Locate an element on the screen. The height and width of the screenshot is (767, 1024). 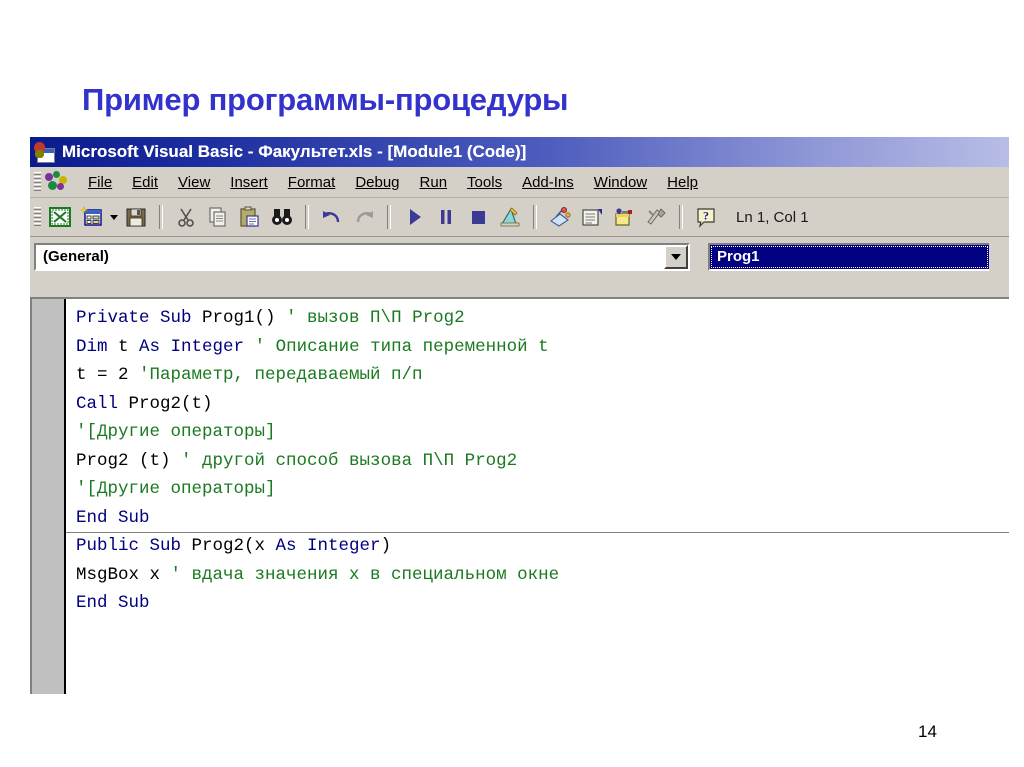
menu-item-format-label: Format is located at coordinates (311, 182).